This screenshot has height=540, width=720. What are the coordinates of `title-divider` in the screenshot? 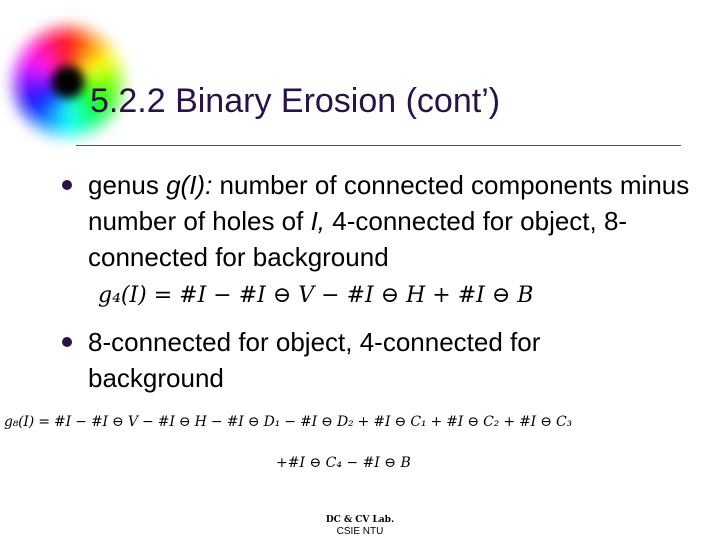 It's located at (378, 145).